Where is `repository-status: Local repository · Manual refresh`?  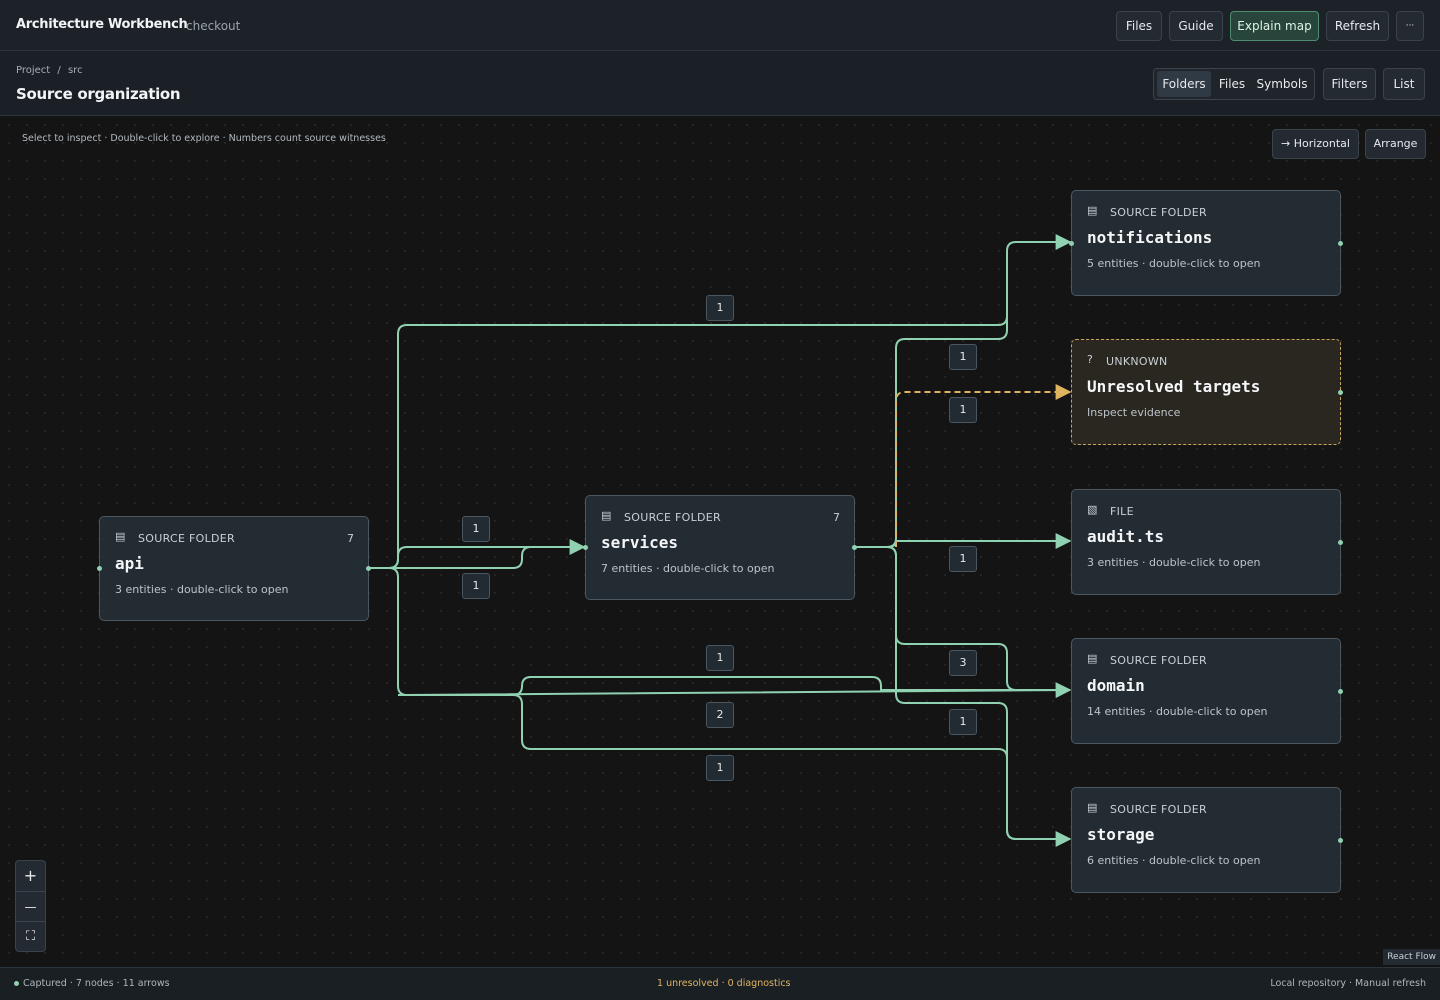 repository-status: Local repository · Manual refresh is located at coordinates (1348, 983).